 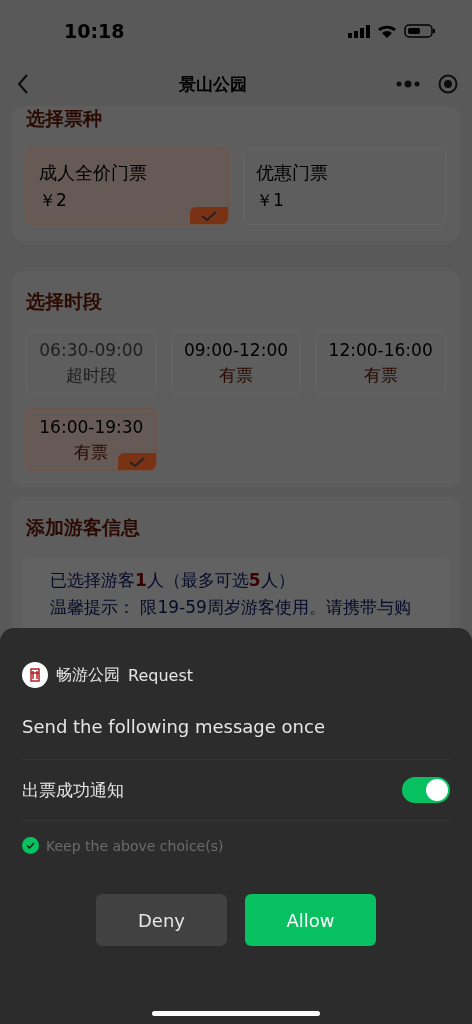 What do you see at coordinates (380, 350) in the screenshot?
I see `slot-time: 12:00-16:00` at bounding box center [380, 350].